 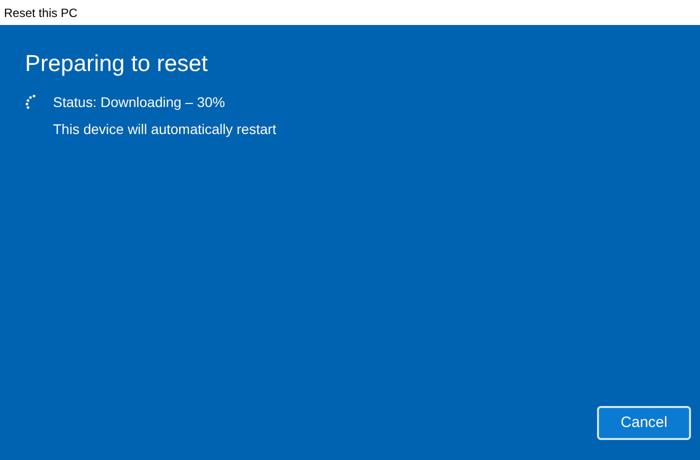 I want to click on restart-note: This device will automatically restart, so click(x=164, y=129).